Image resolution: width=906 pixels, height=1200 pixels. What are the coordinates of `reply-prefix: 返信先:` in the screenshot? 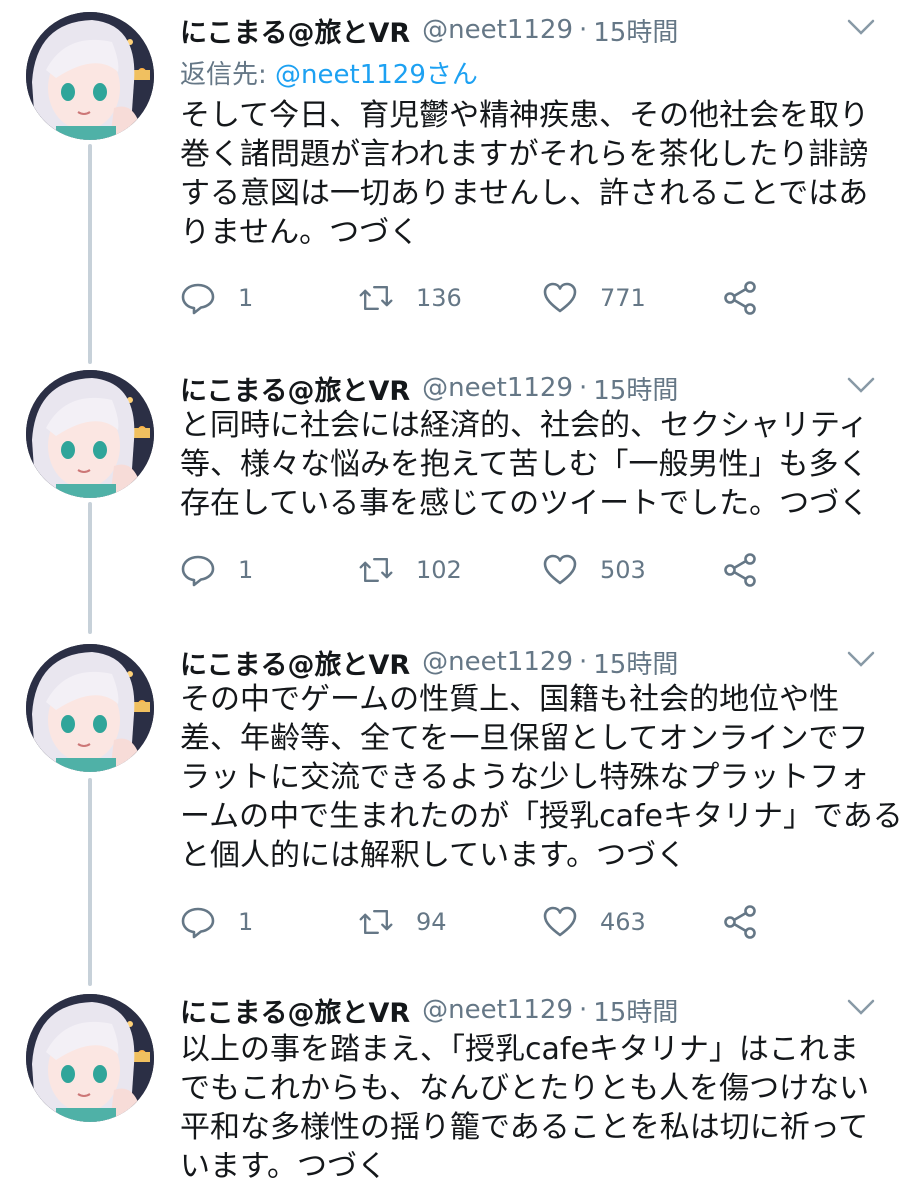 It's located at (223, 75).